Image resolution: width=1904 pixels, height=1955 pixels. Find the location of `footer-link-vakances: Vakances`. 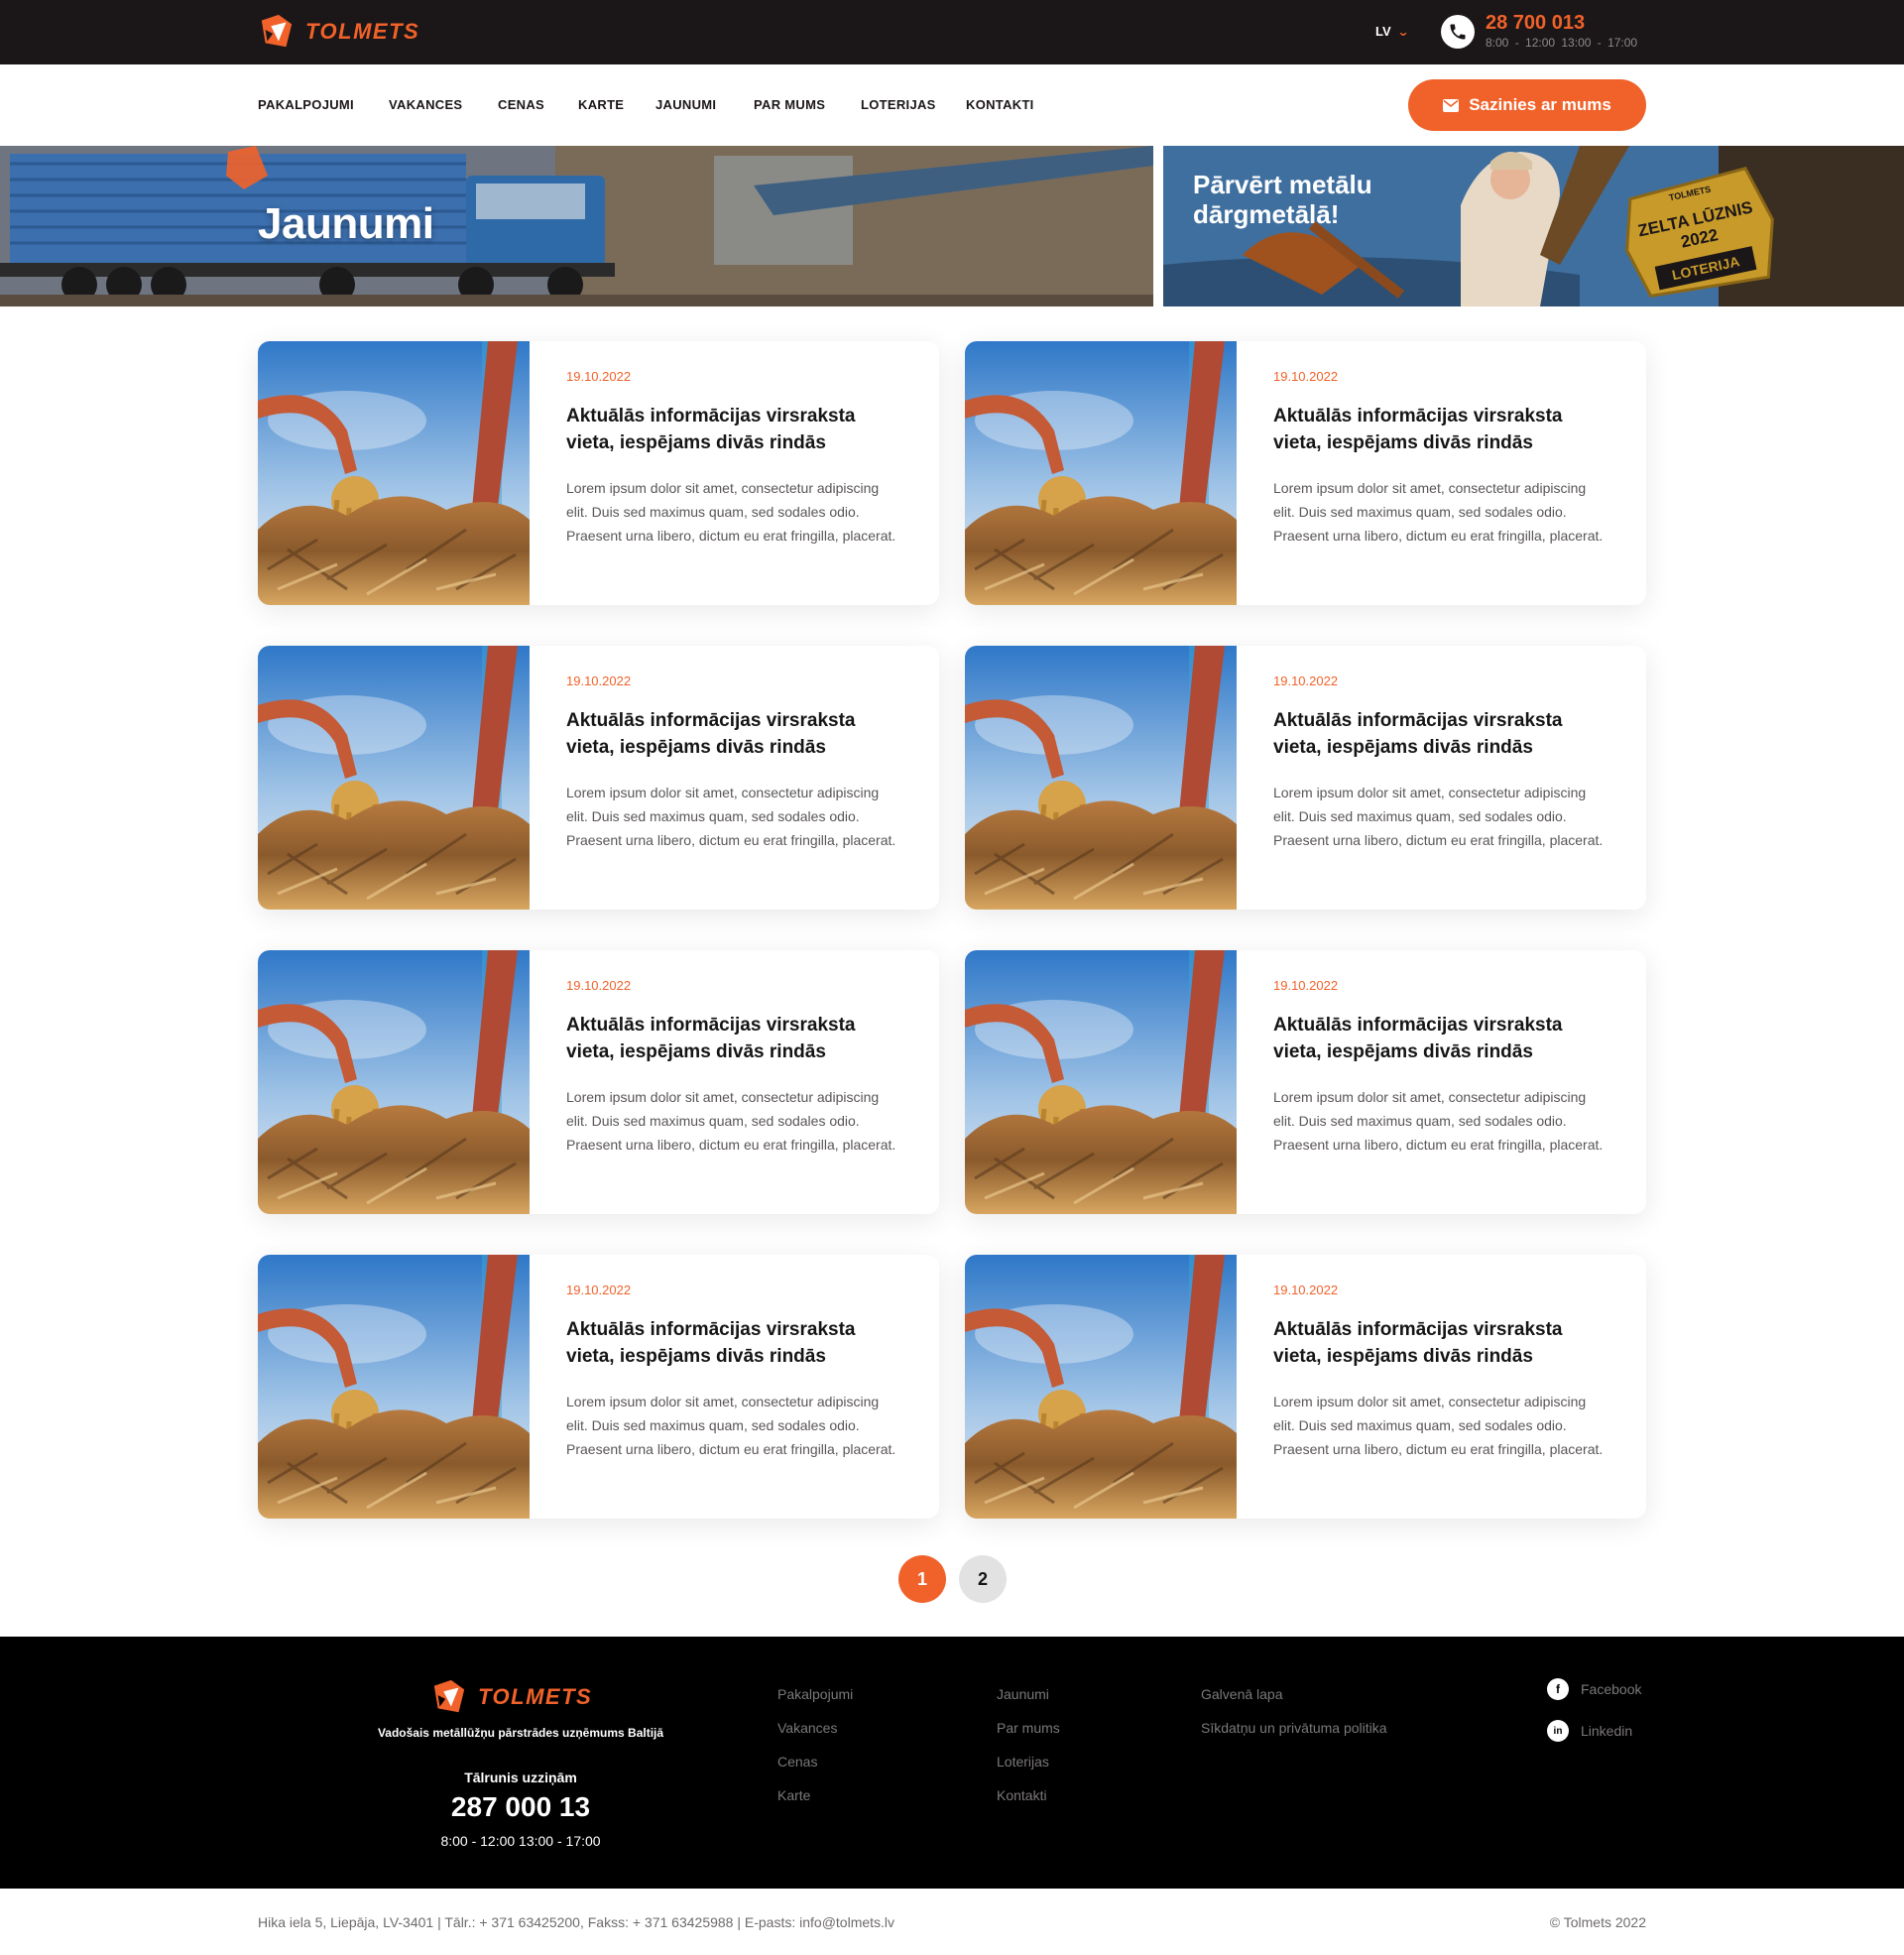

footer-link-vakances: Vakances is located at coordinates (807, 1728).